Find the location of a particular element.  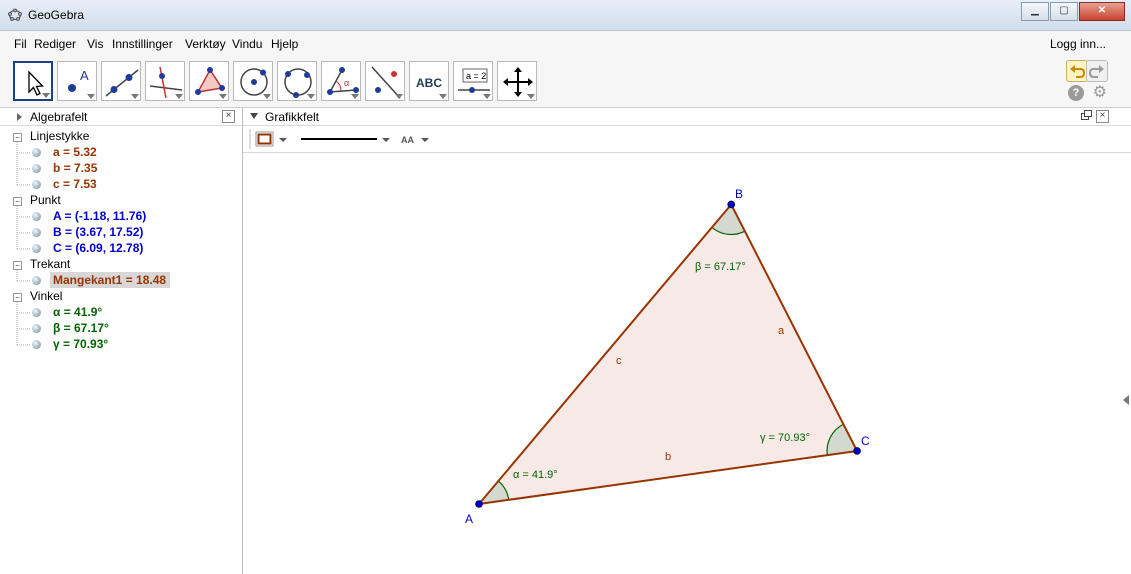

menu-vindu: Vindu is located at coordinates (247, 44).